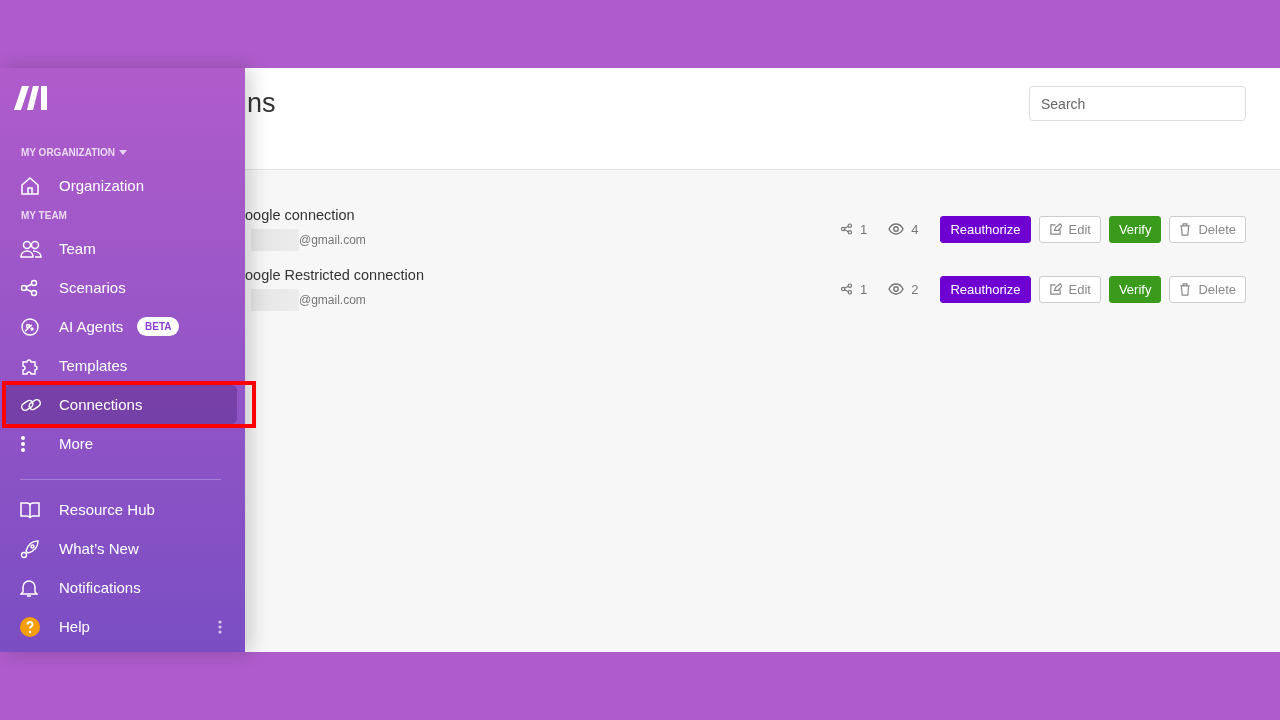 The height and width of the screenshot is (720, 1280). Describe the element at coordinates (121, 287) in the screenshot. I see `nav-item: Scenarios` at that location.